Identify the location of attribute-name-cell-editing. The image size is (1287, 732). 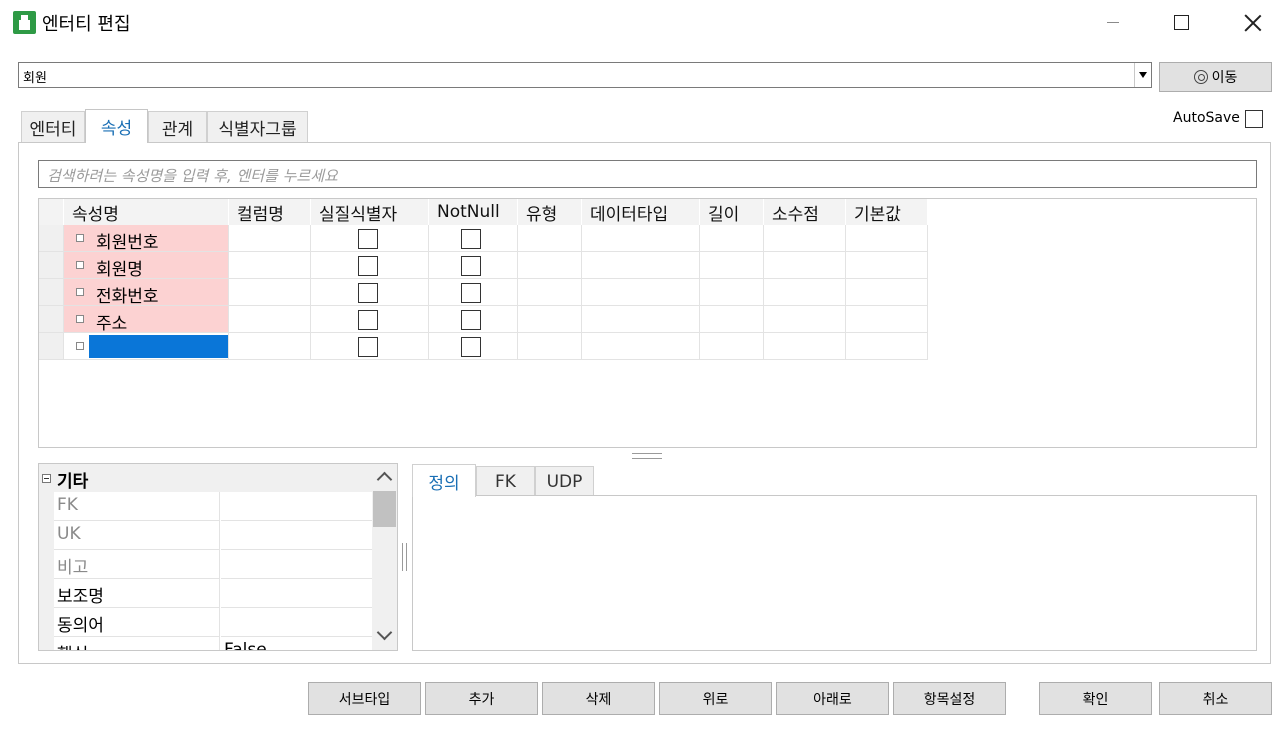
(146, 346).